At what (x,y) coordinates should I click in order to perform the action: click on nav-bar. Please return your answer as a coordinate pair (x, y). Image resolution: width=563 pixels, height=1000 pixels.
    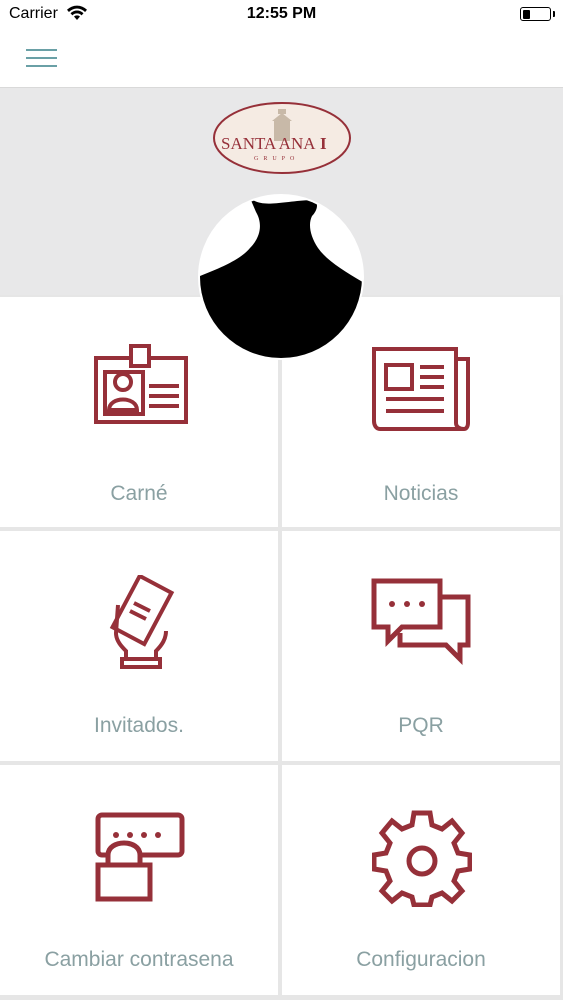
    Looking at the image, I should click on (281, 59).